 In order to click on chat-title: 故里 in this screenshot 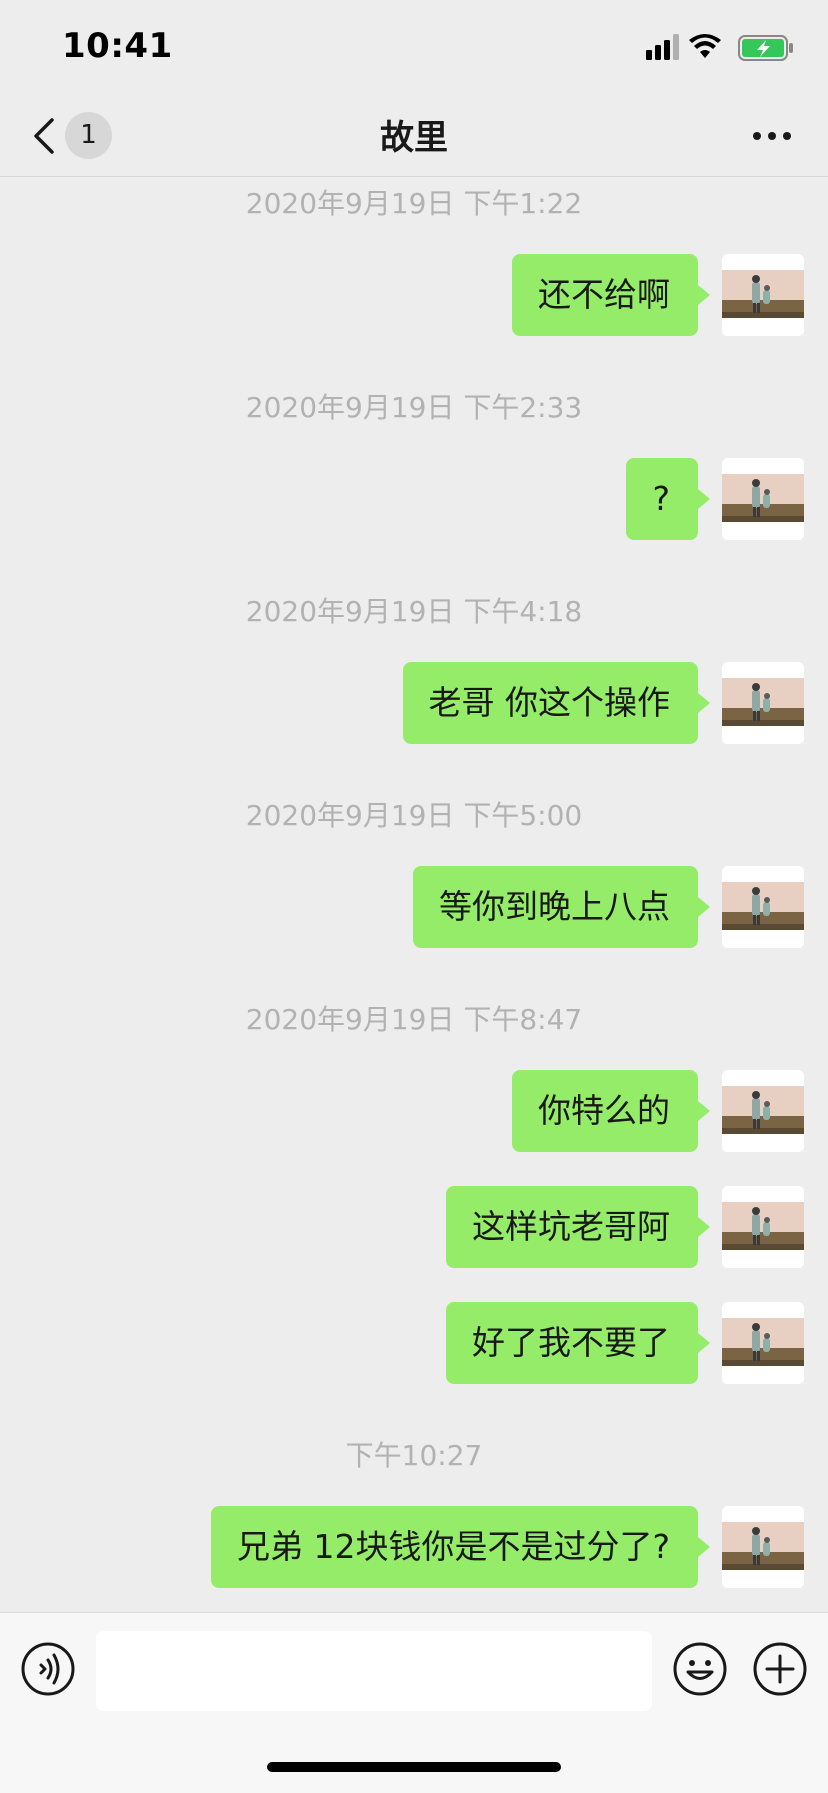, I will do `click(414, 138)`.